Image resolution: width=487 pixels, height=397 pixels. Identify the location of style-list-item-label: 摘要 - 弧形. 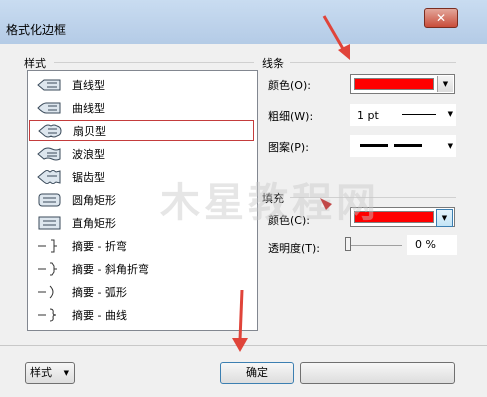
(99, 292).